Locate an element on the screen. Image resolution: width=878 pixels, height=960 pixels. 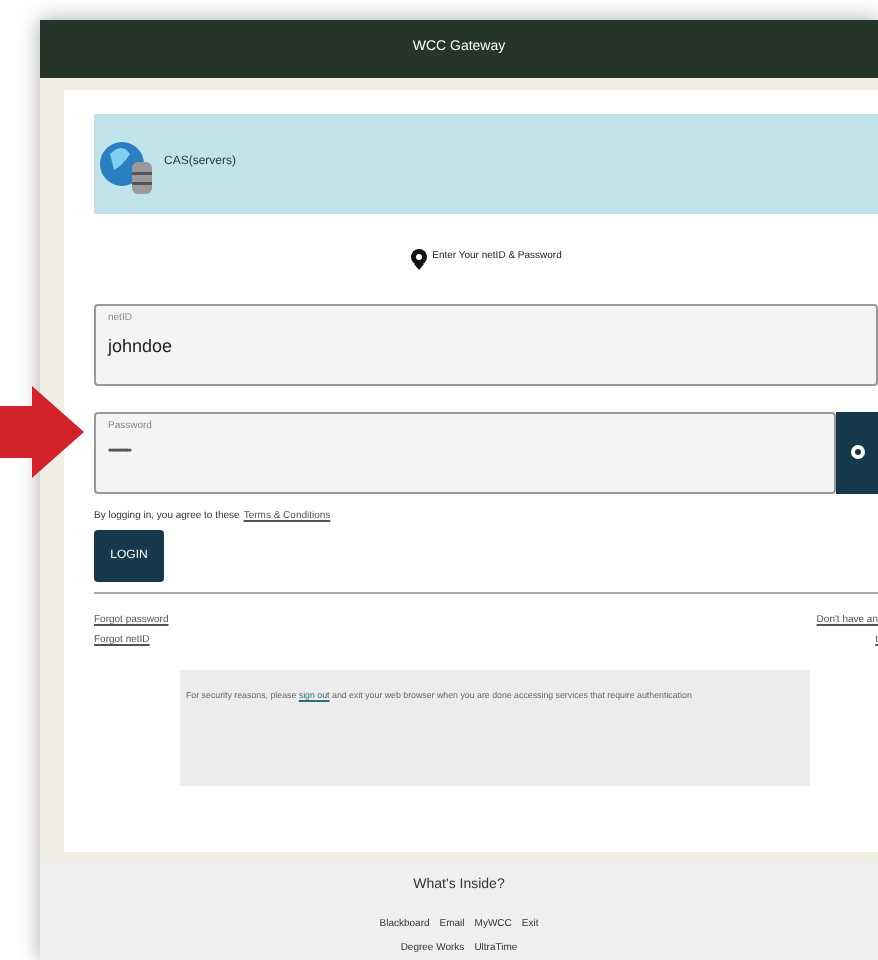
show-password-button is located at coordinates (857, 452).